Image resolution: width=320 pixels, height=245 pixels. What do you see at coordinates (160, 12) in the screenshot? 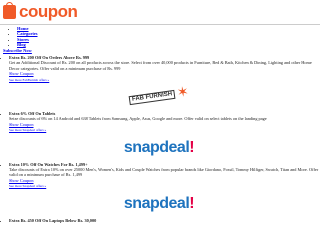
I see `site-header: coupon` at bounding box center [160, 12].